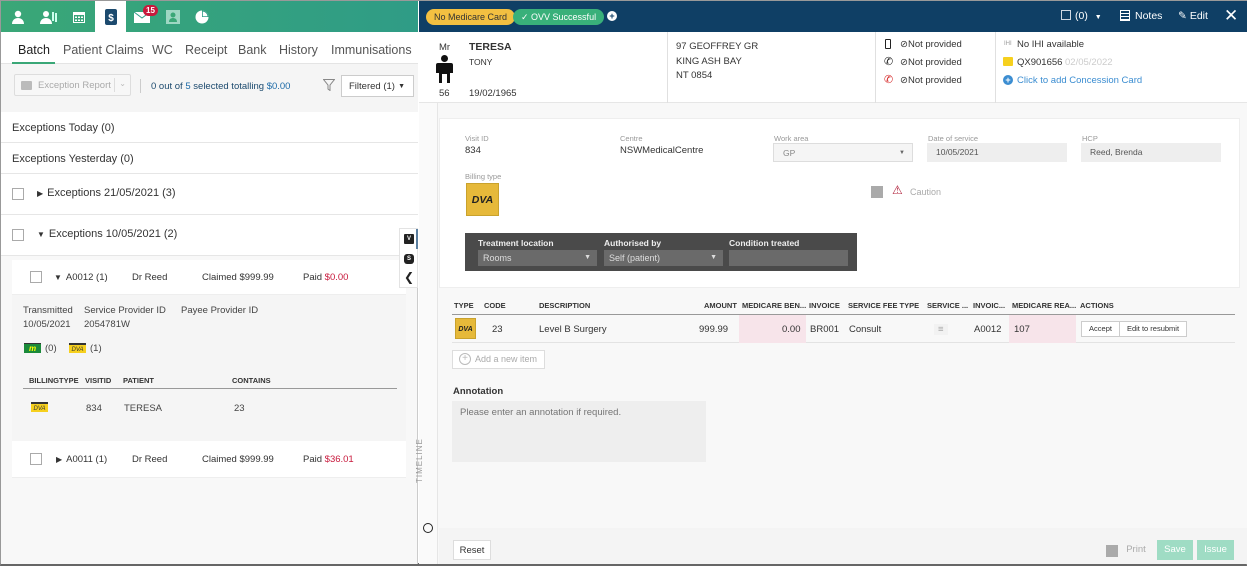  What do you see at coordinates (81, 277) in the screenshot?
I see `batch-toggle: ▼ A0012 (1)` at bounding box center [81, 277].